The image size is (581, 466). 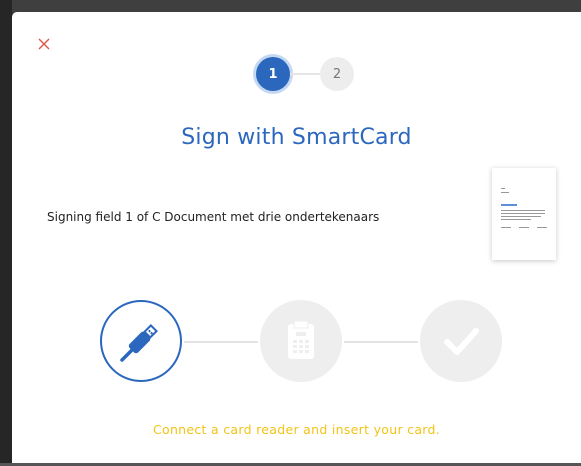 I want to click on card-reader-icon, so click(x=301, y=340).